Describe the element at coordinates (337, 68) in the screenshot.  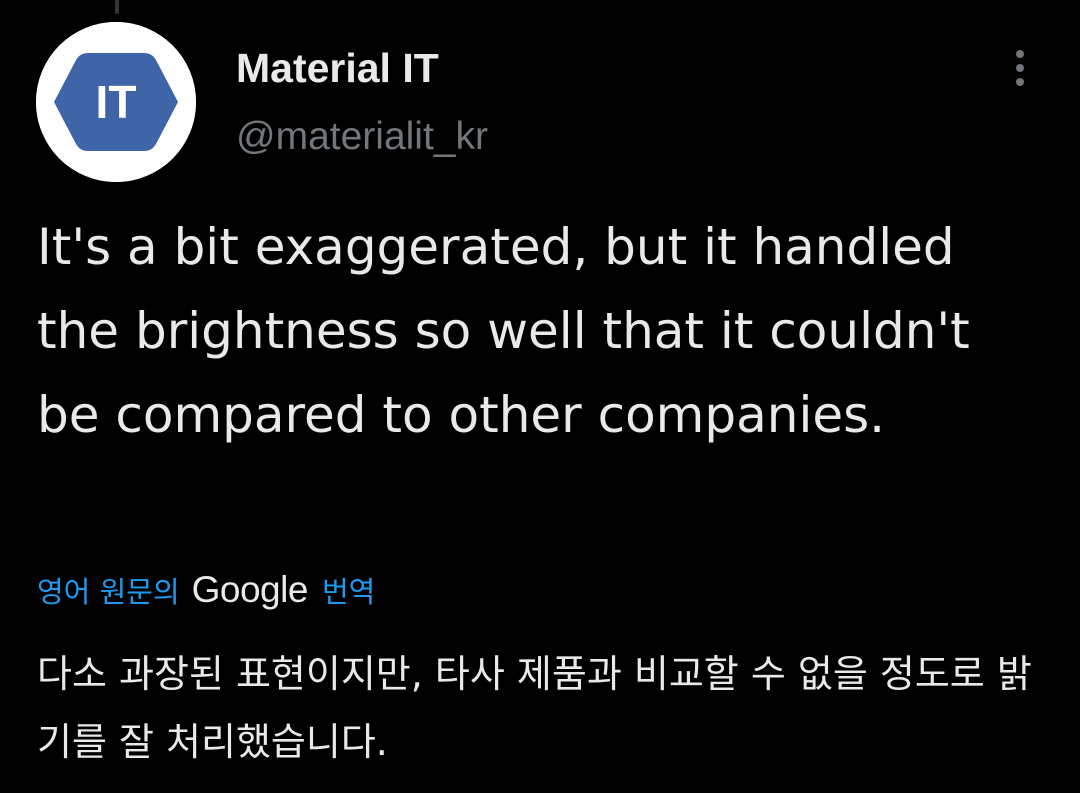
I see `author-name: Material IT` at that location.